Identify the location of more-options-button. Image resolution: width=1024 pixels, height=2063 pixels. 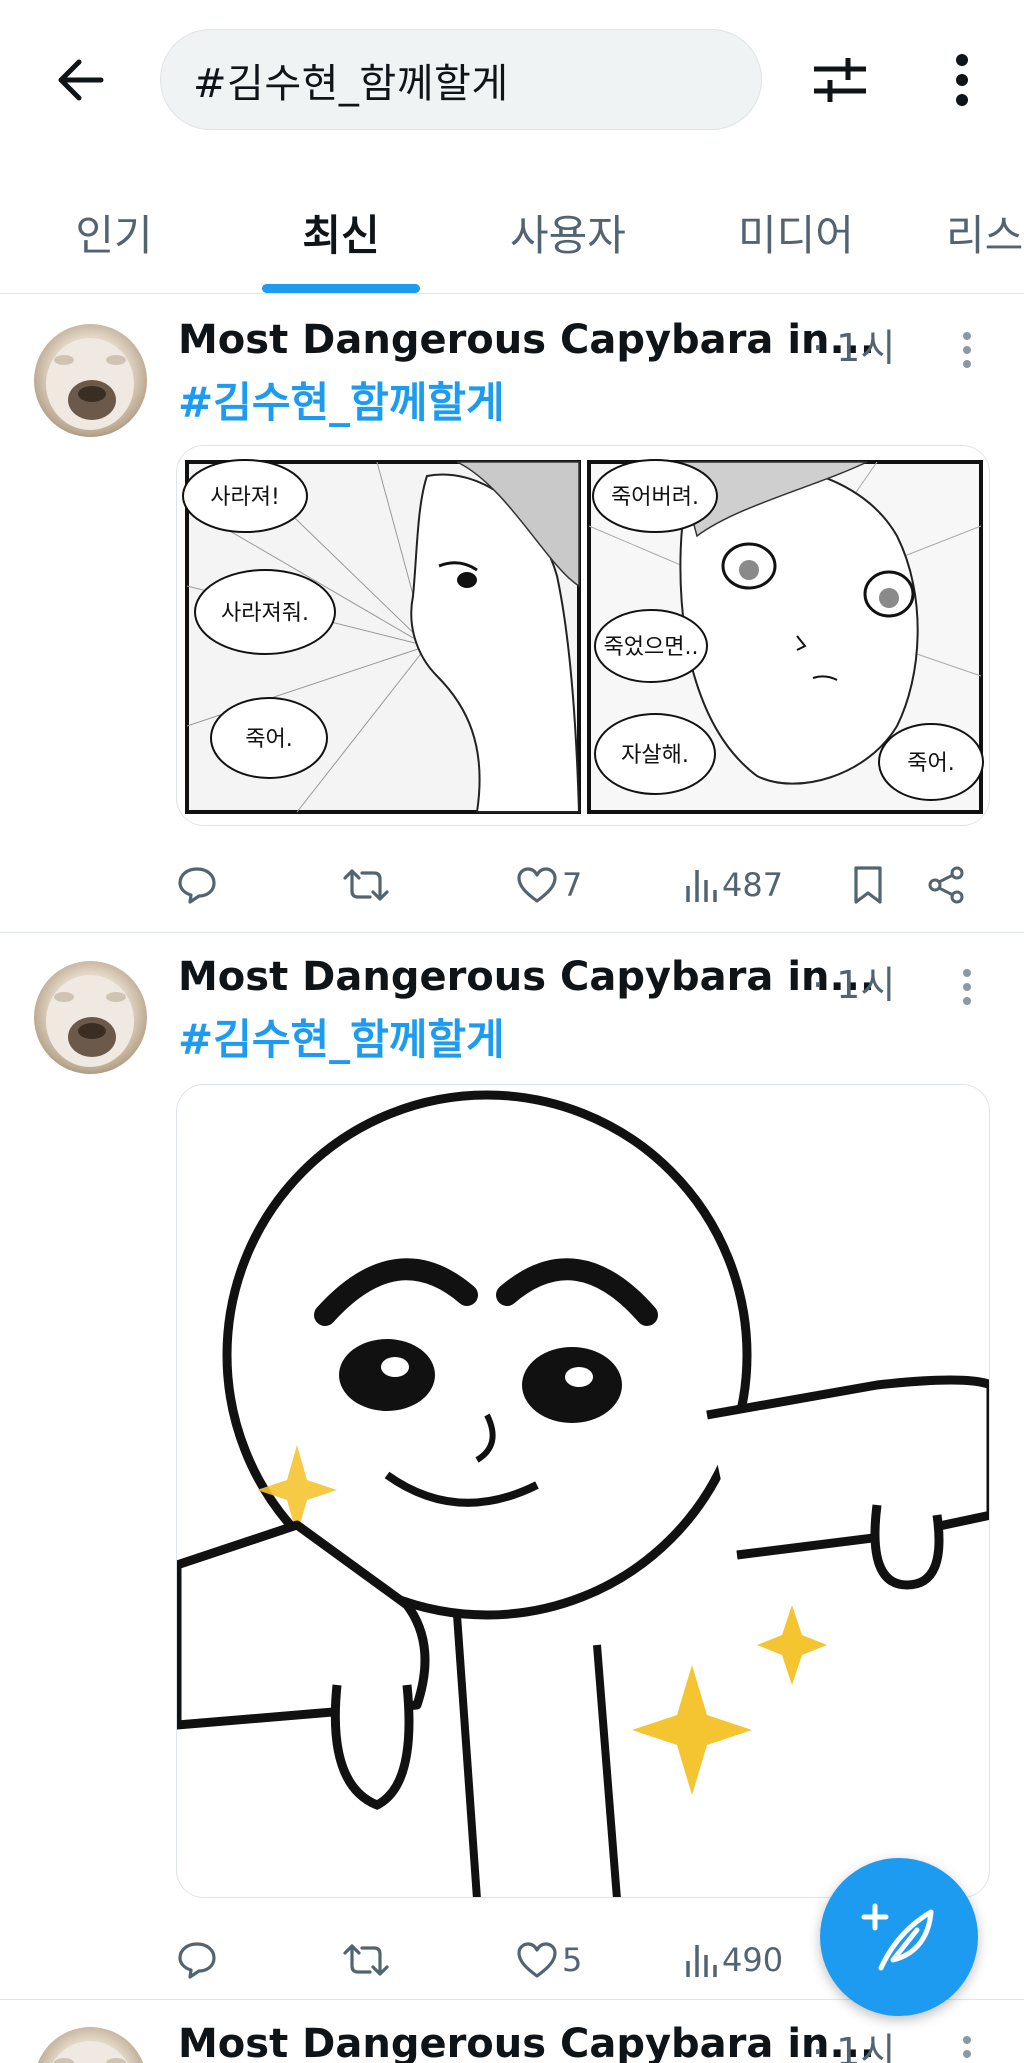
(962, 80).